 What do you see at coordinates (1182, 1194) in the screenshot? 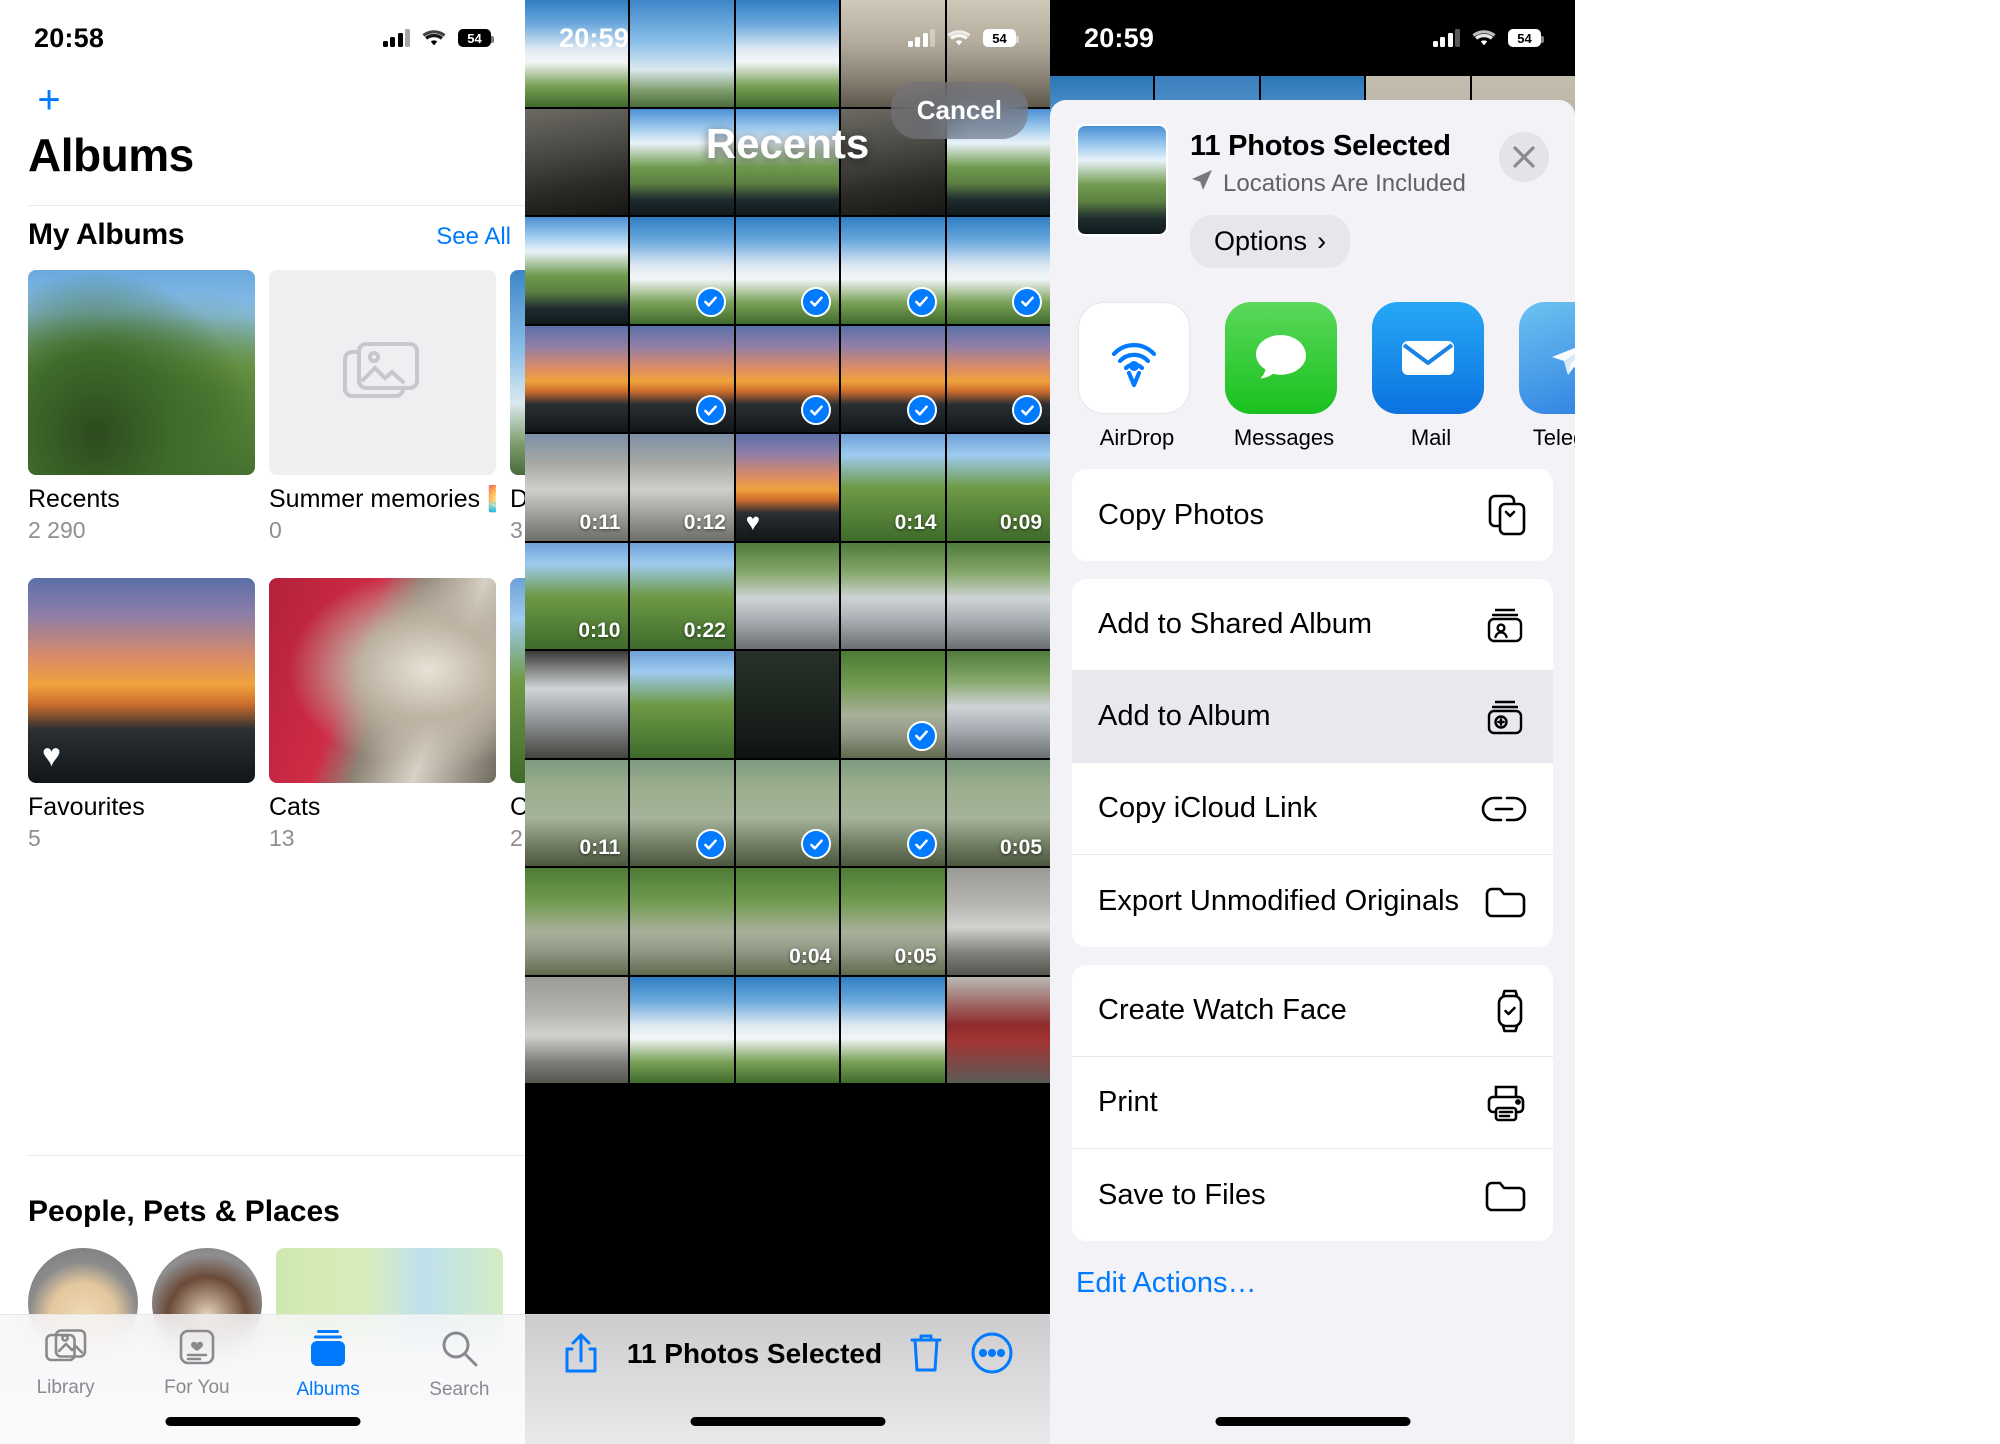
I see `row-label: Save to Files` at bounding box center [1182, 1194].